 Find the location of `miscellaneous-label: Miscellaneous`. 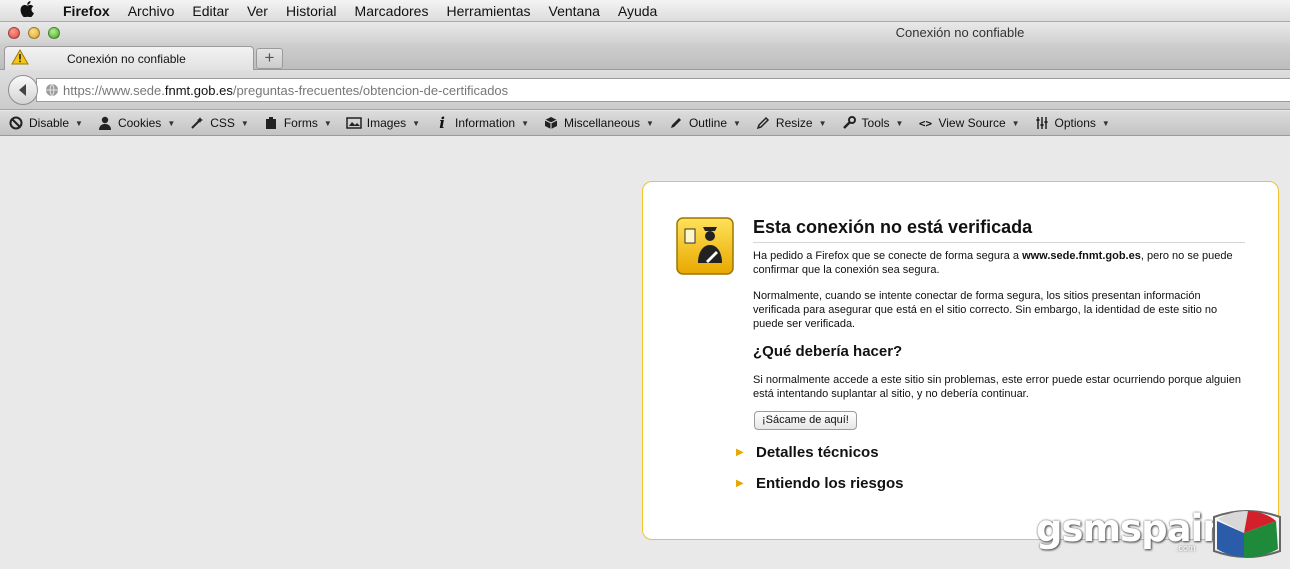

miscellaneous-label: Miscellaneous is located at coordinates (602, 123).